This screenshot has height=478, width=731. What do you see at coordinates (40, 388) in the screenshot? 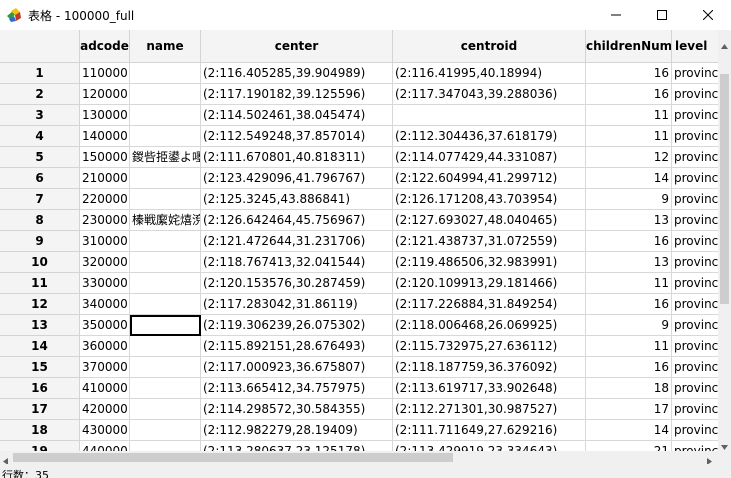
I see `row-number: 16` at bounding box center [40, 388].